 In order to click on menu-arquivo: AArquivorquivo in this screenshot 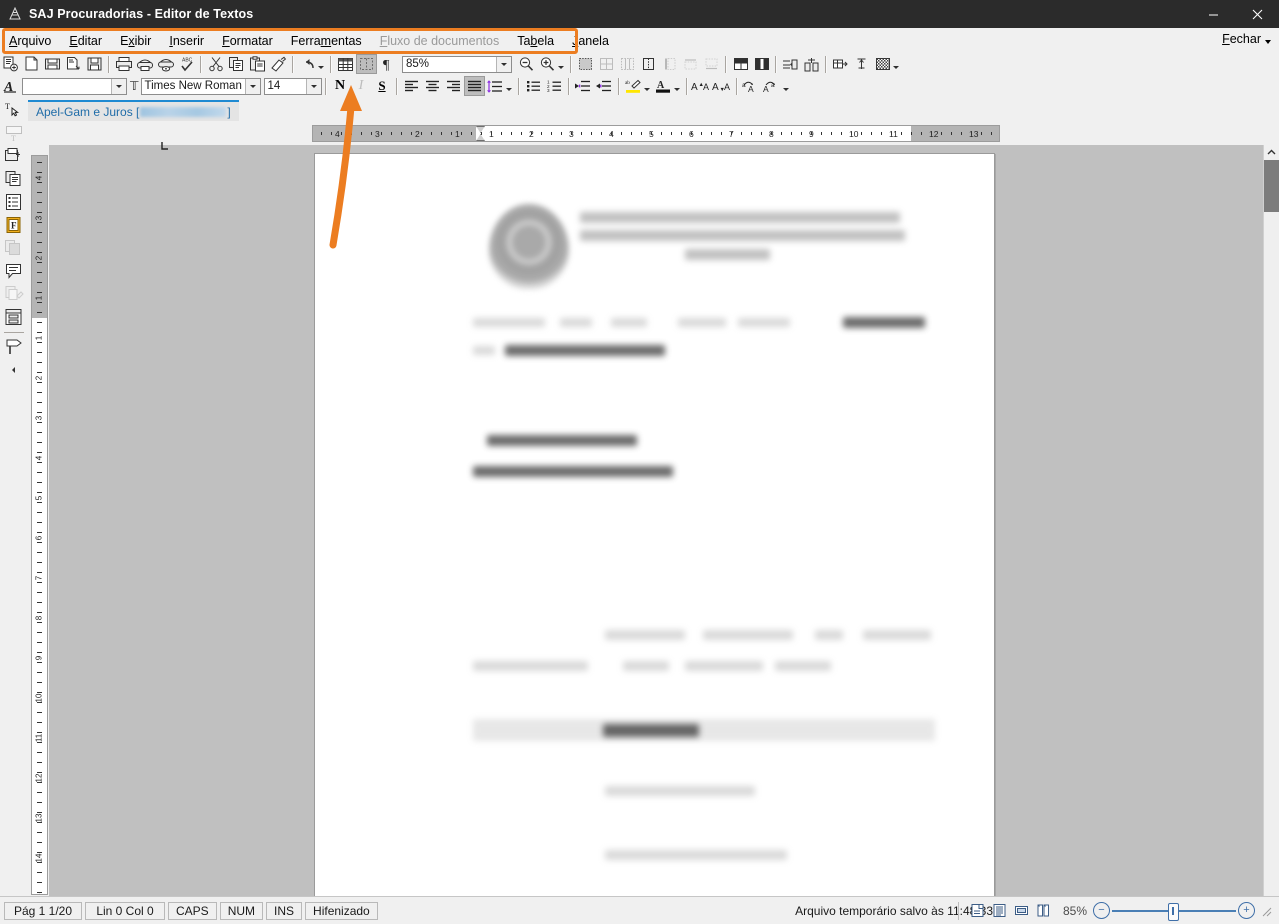, I will do `click(30, 41)`.